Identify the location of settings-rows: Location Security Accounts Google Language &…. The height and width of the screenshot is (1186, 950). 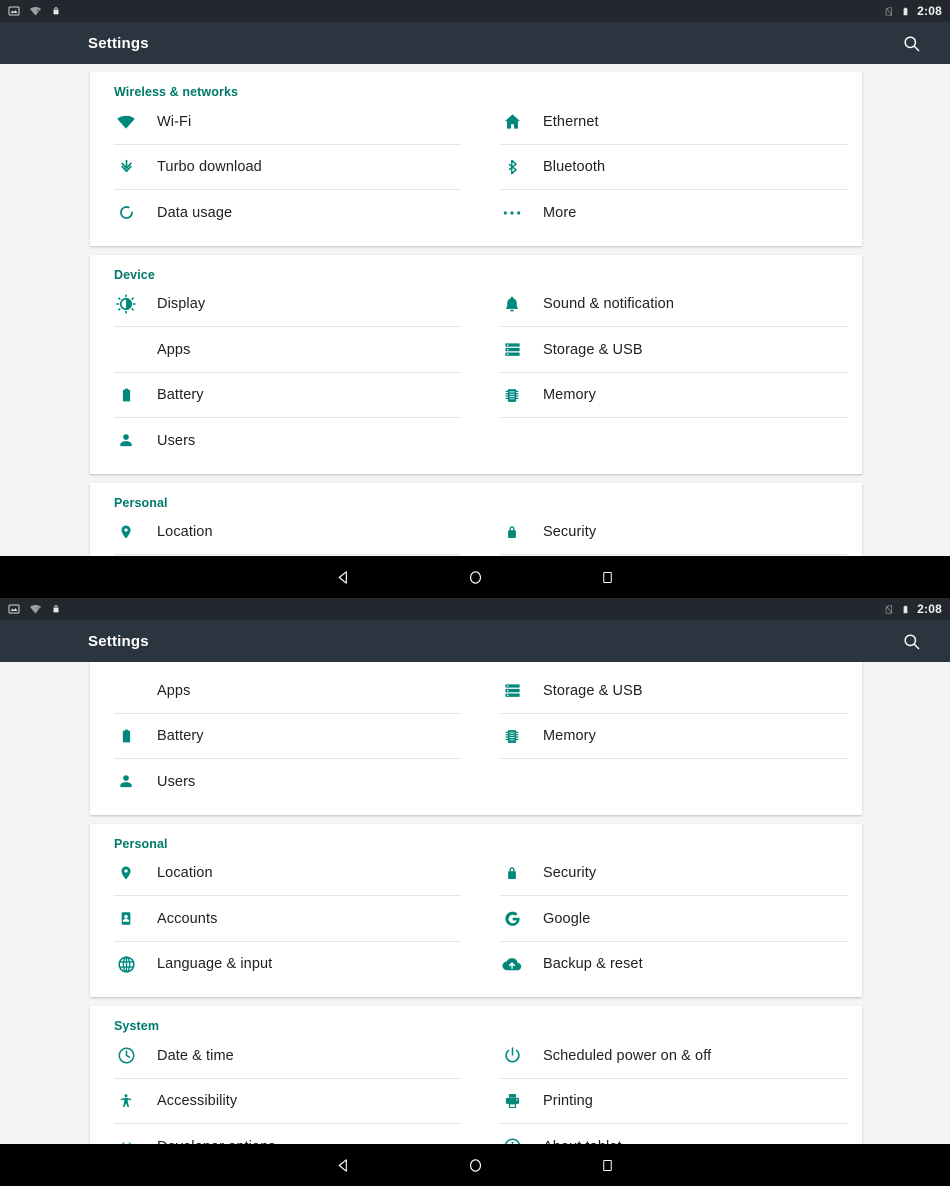
(476, 919).